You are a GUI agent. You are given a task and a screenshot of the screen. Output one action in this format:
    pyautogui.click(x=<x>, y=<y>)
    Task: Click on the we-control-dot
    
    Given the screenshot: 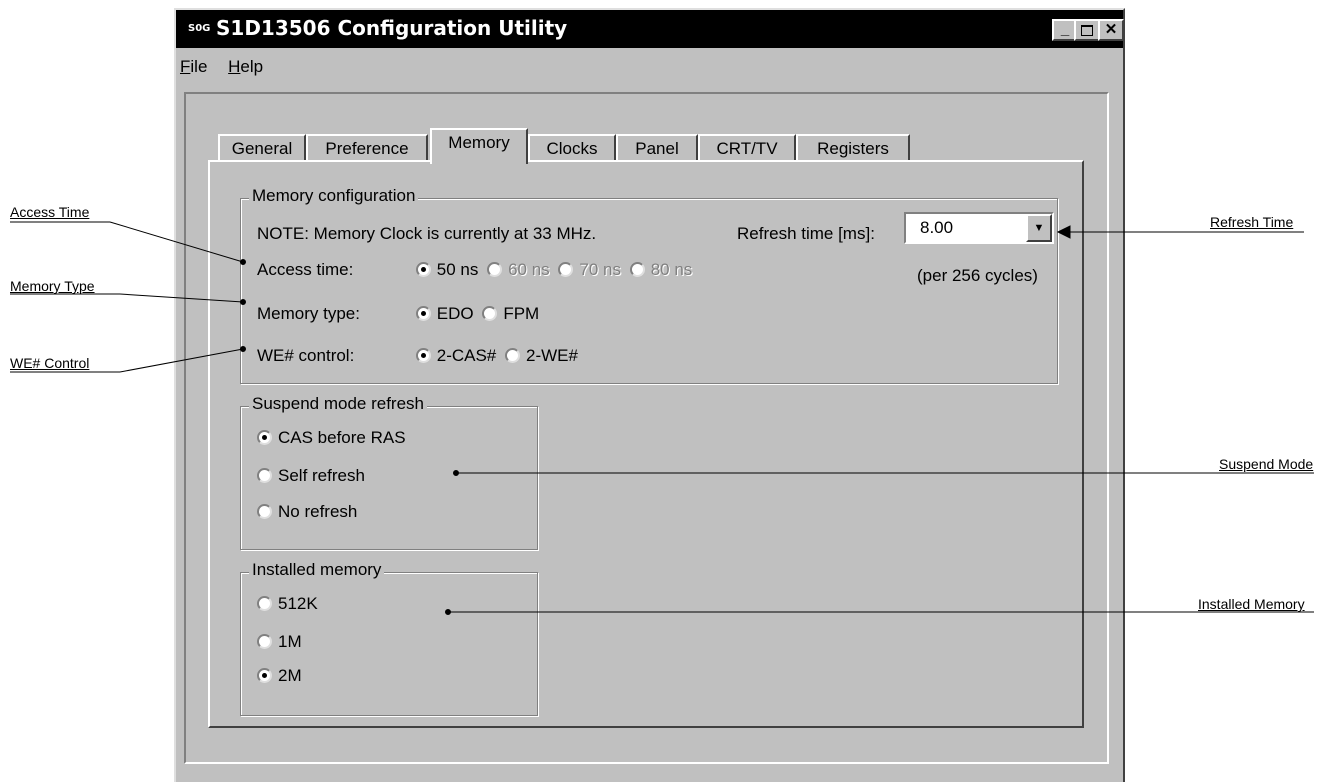 What is the action you would take?
    pyautogui.click(x=243, y=349)
    